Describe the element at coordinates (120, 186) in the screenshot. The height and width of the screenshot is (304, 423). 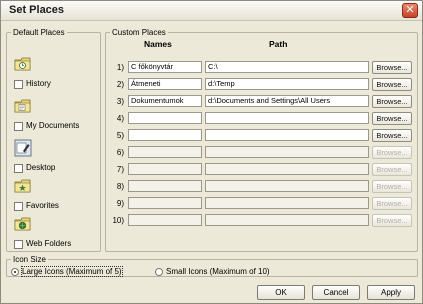
I see `row-number: 8)` at that location.